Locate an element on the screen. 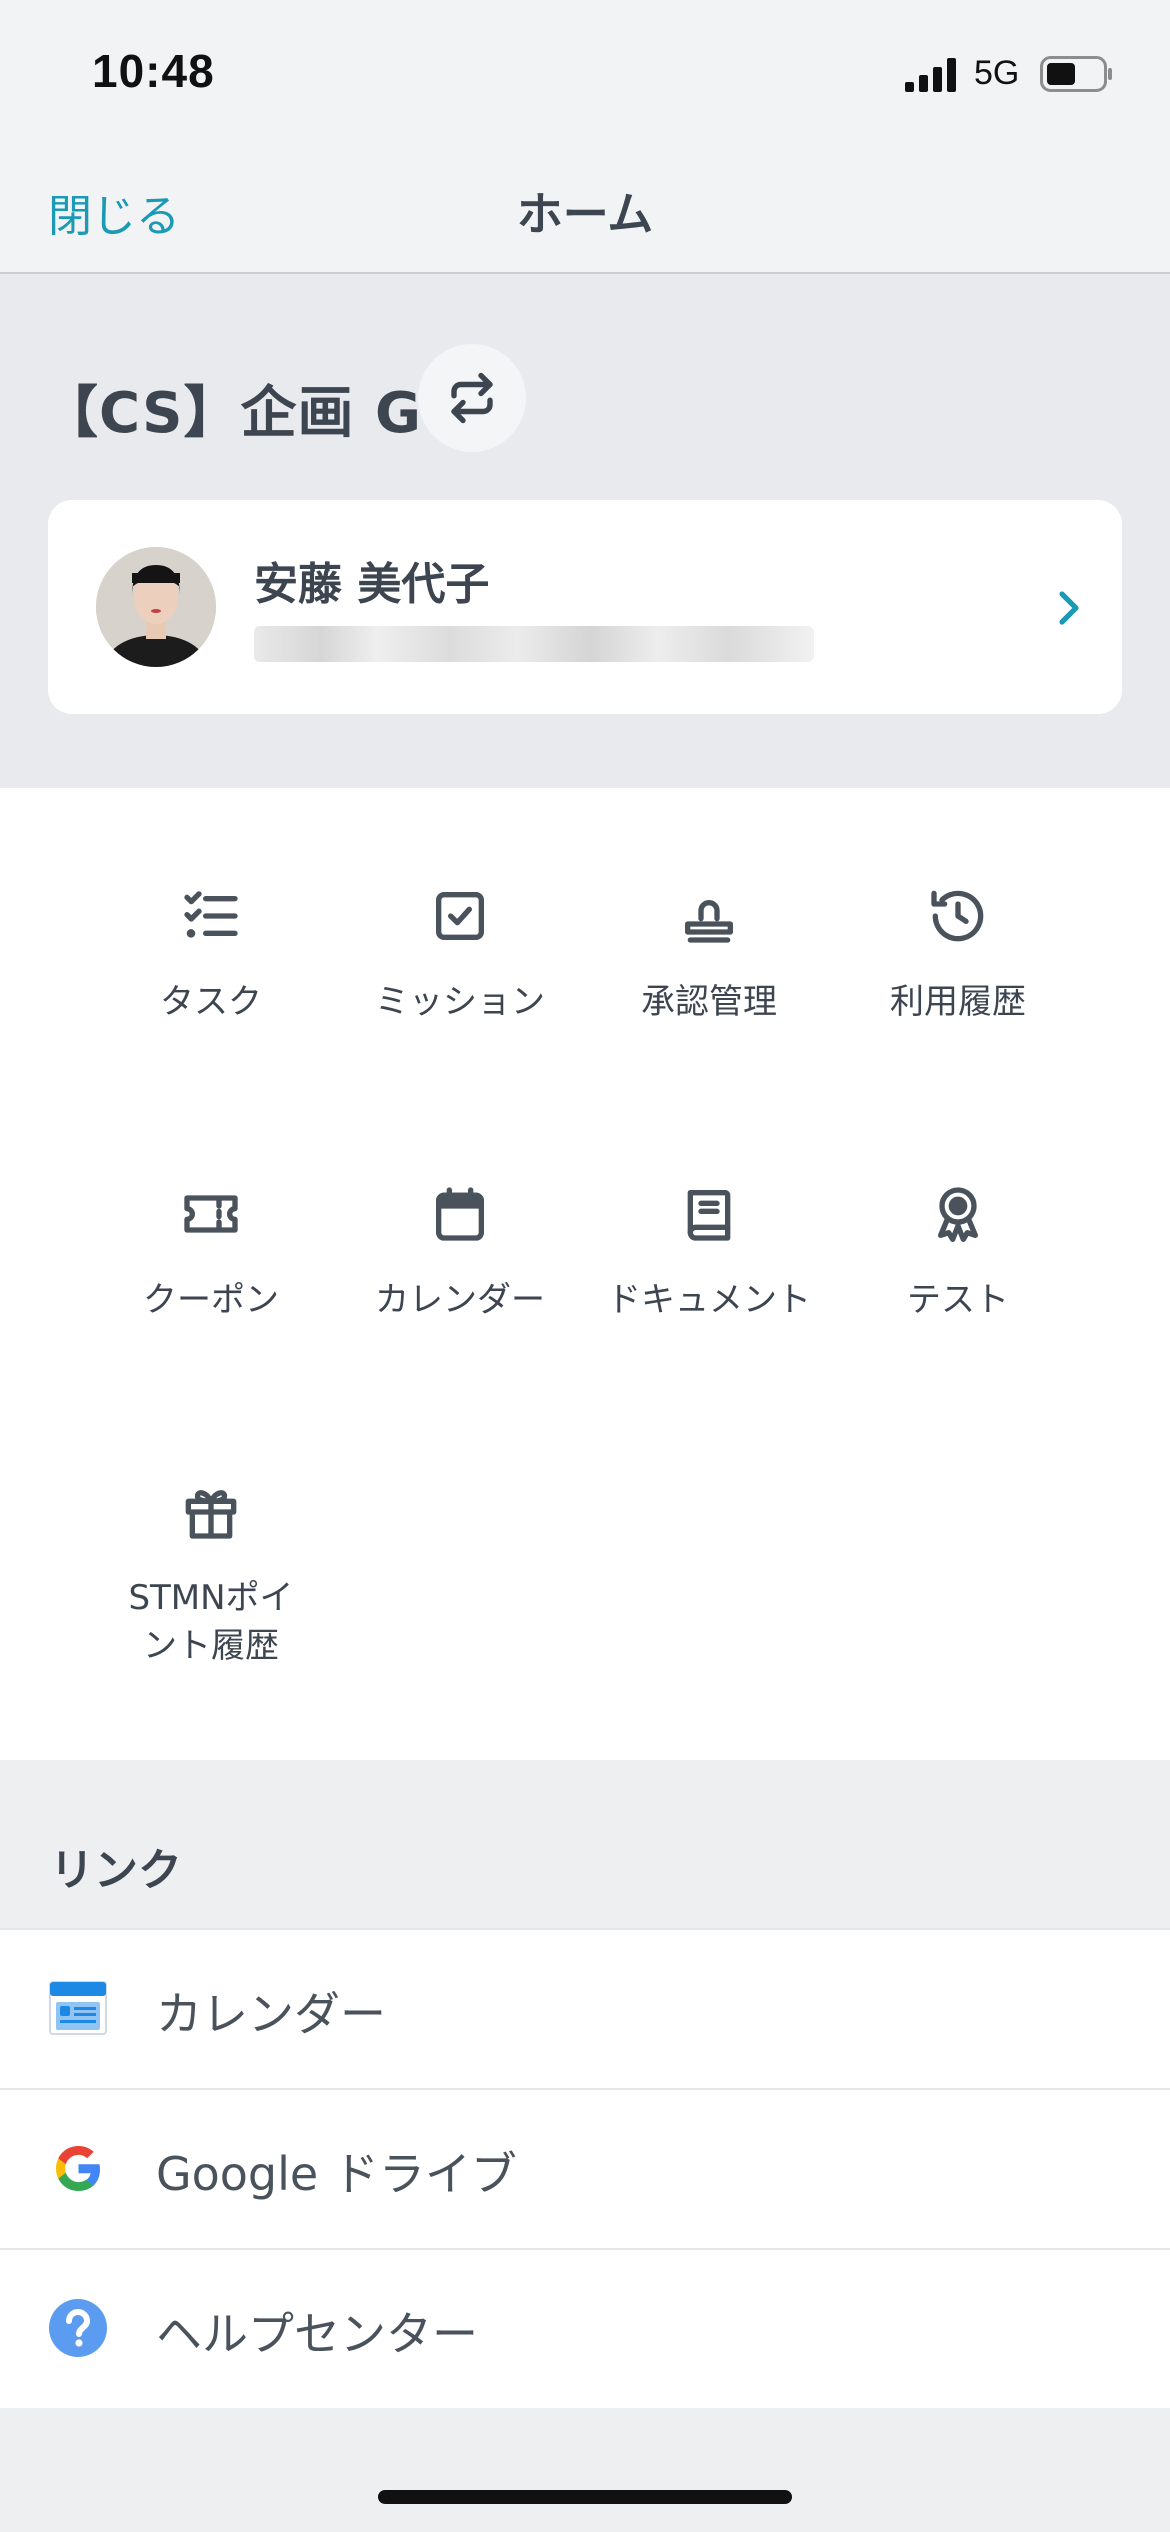 The height and width of the screenshot is (2532, 1170). group-name: 【CS】企画 G is located at coordinates (232, 413).